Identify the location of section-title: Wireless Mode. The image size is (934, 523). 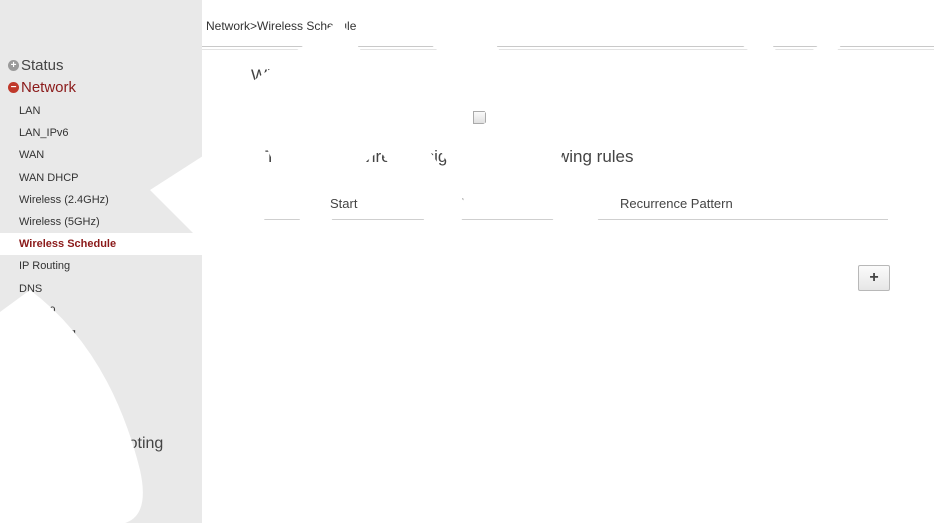
(307, 75).